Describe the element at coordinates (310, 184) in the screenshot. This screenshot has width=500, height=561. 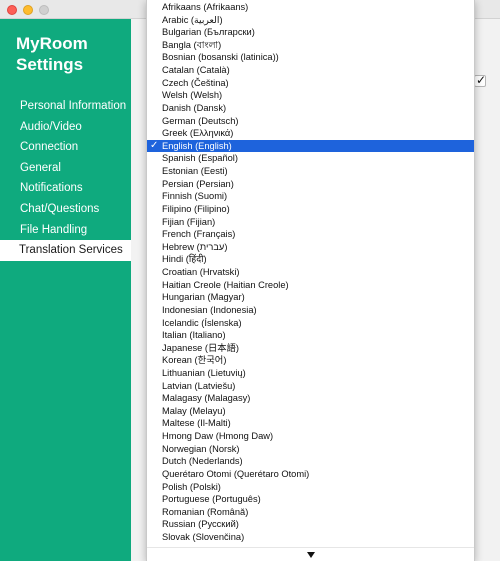
I see `language-option: Persian (Persian)` at that location.